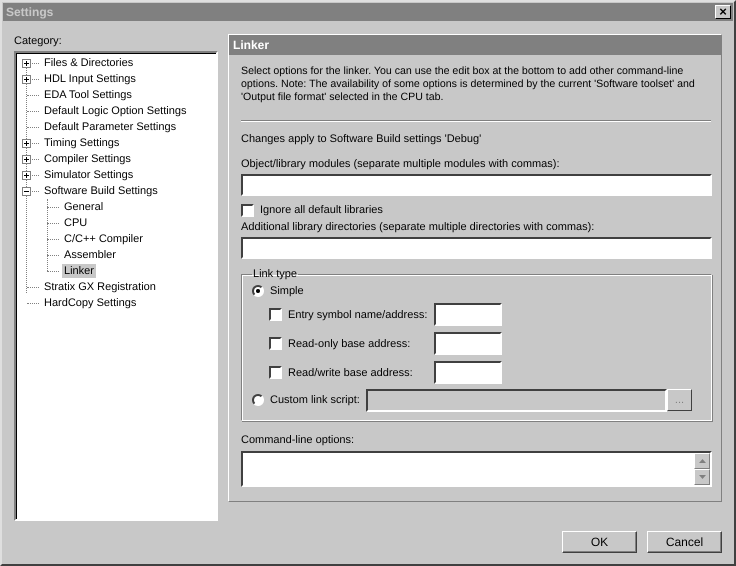 This screenshot has width=736, height=566. I want to click on close-button: ×, so click(723, 12).